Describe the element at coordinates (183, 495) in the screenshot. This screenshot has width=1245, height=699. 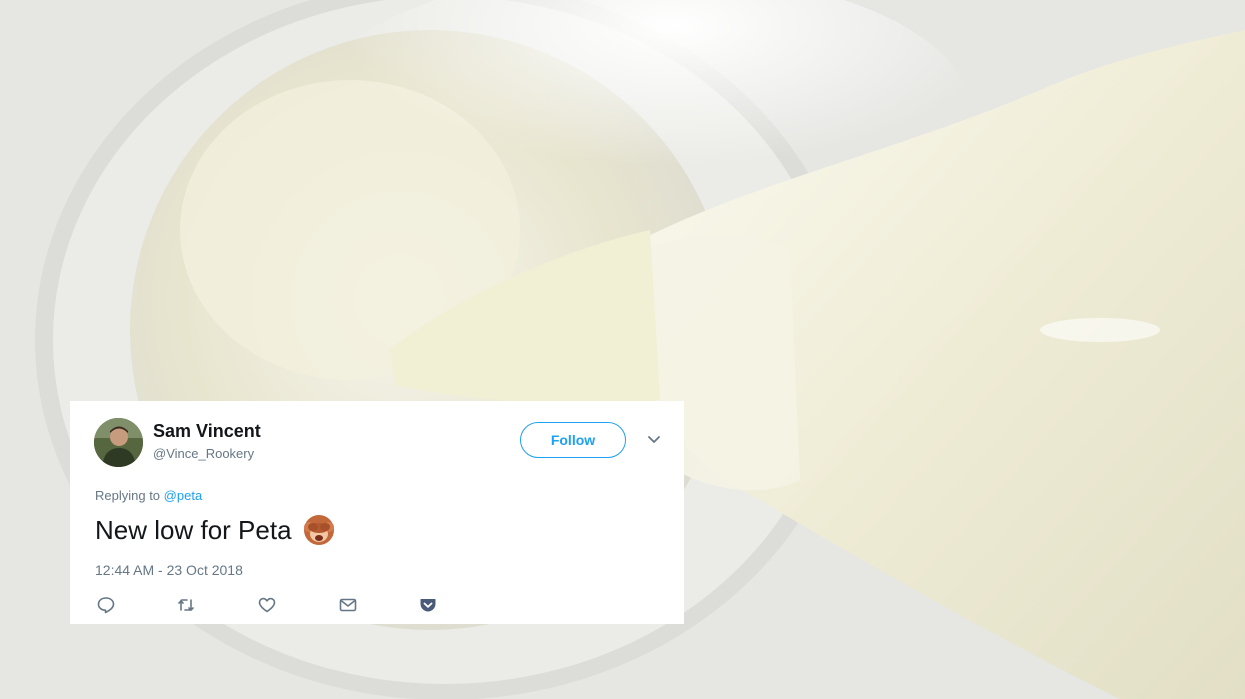
I see `replying-mention-link: @peta` at that location.